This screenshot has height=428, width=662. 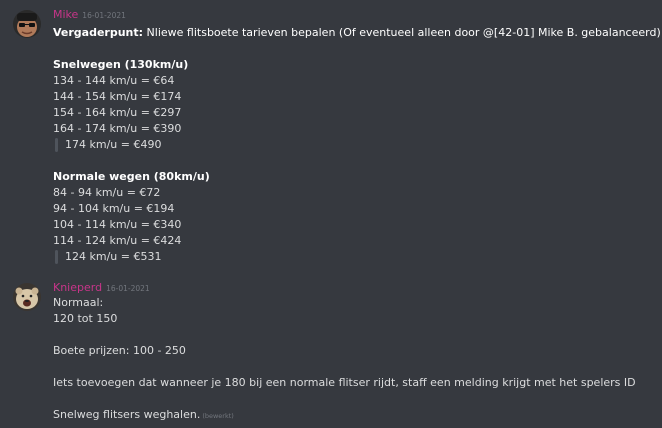 I want to click on list-item: 84 - 94 km/u = €72, so click(x=107, y=192).